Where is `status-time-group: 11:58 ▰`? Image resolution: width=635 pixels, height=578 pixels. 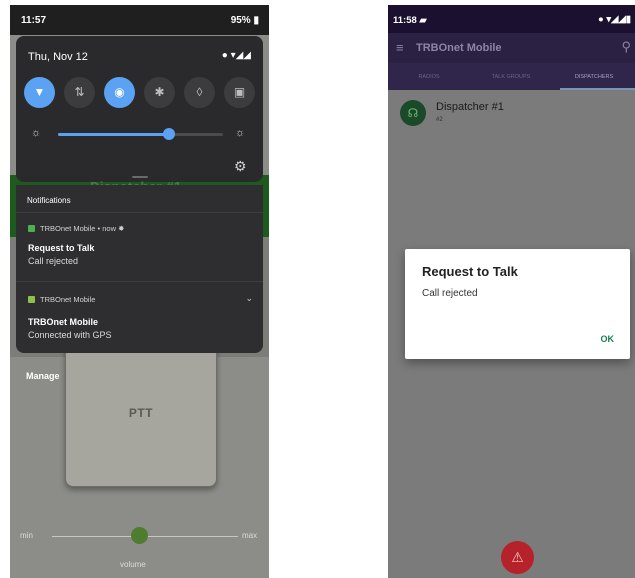 status-time-group: 11:58 ▰ is located at coordinates (410, 20).